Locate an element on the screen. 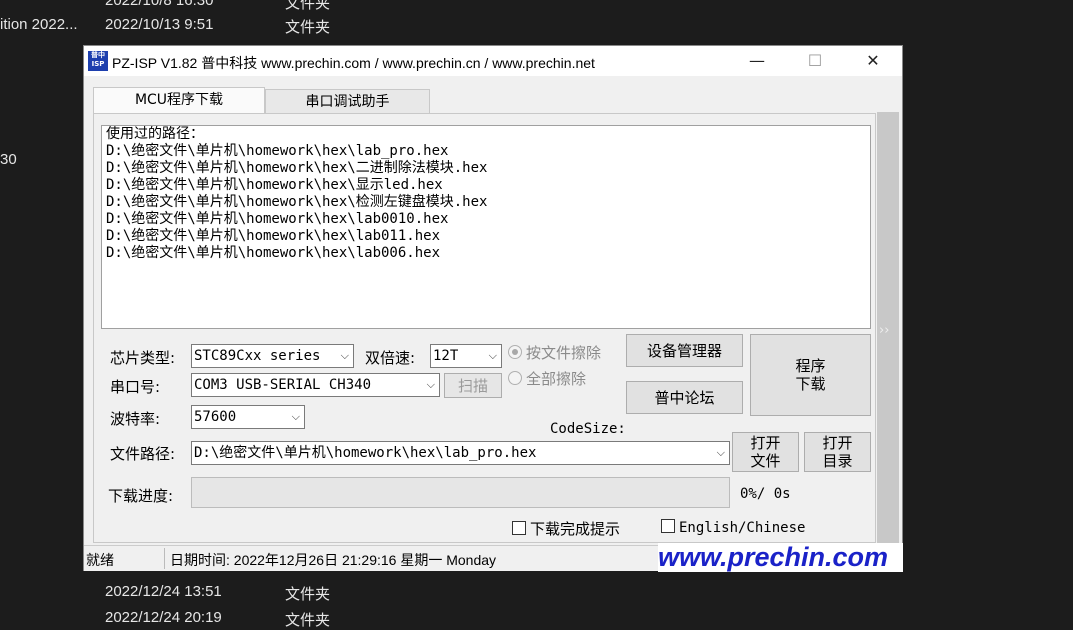 This screenshot has width=1073, height=630. history-line: D:\绝密文件\单片机\homework\hex\lab0010.hex is located at coordinates (277, 219).